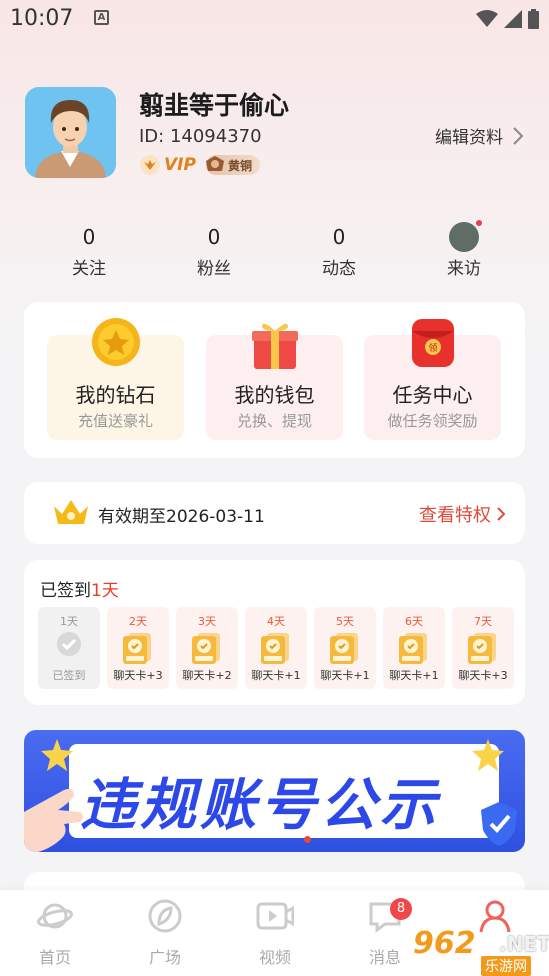 The image size is (549, 976). I want to click on vip-icon, so click(150, 165).